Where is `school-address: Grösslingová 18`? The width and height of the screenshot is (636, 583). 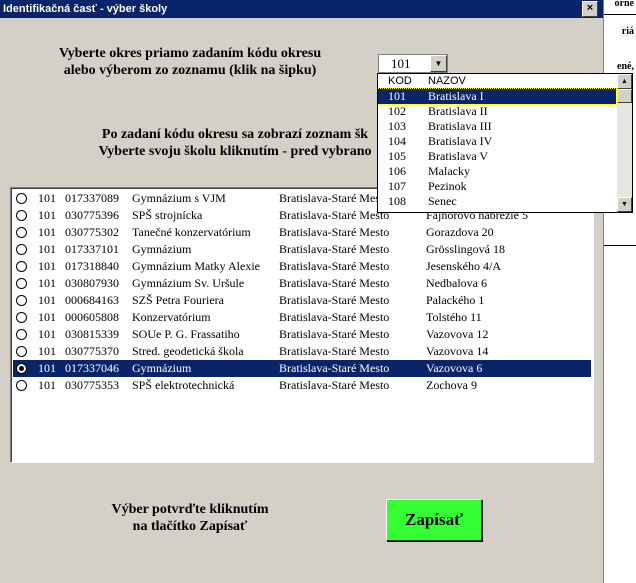
school-address: Grösslingová 18 is located at coordinates (465, 249).